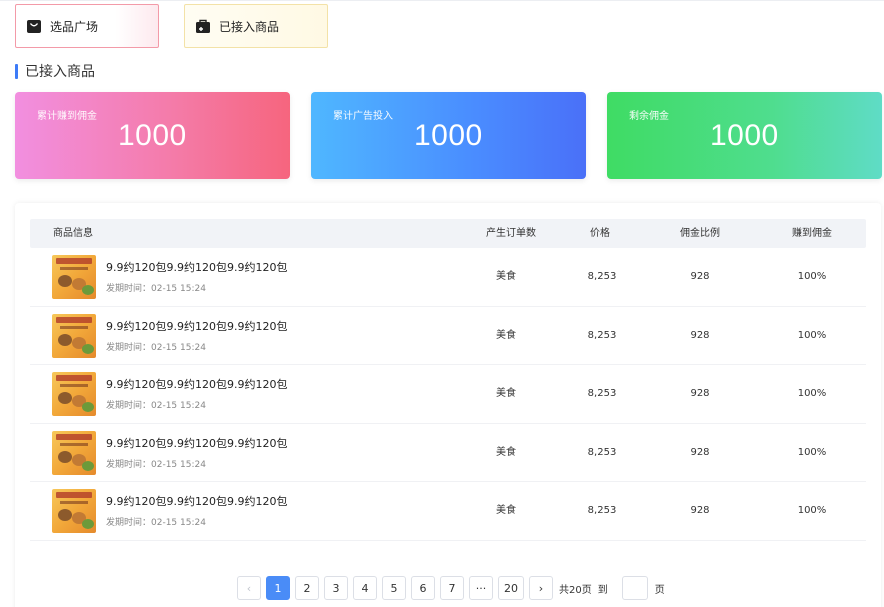 The height and width of the screenshot is (607, 884). Describe the element at coordinates (394, 588) in the screenshot. I see `page-button-5: 5` at that location.